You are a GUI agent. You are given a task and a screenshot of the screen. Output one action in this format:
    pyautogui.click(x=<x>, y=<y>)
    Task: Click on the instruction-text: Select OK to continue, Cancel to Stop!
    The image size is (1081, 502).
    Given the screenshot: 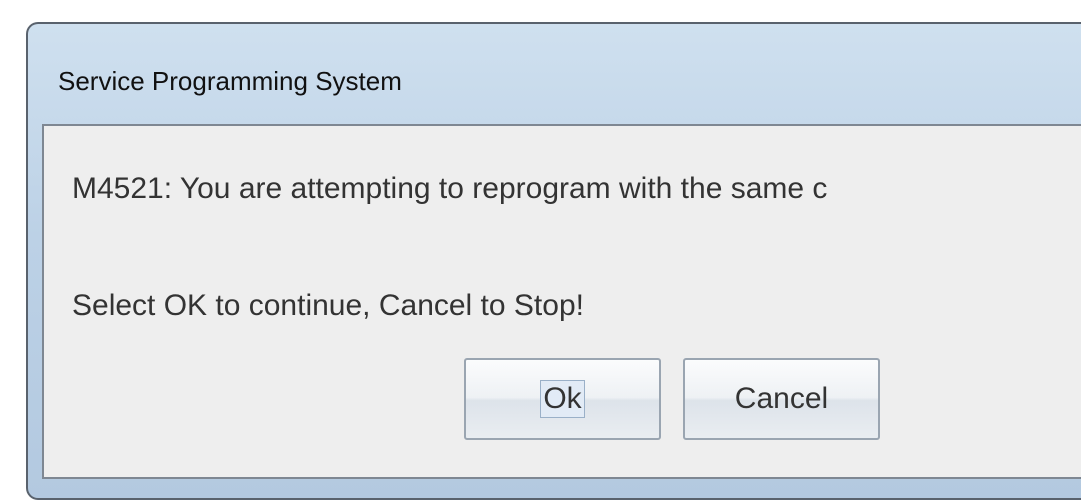 What is the action you would take?
    pyautogui.click(x=328, y=305)
    